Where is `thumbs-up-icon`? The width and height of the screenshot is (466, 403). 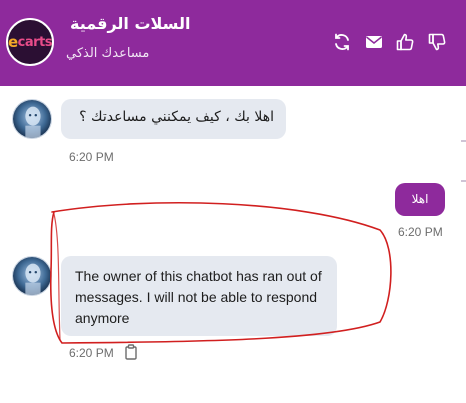 thumbs-up-icon is located at coordinates (405, 42).